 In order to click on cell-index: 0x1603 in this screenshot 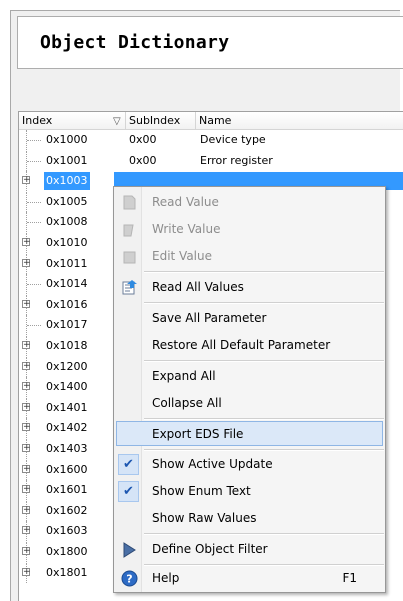, I will do `click(67, 531)`.